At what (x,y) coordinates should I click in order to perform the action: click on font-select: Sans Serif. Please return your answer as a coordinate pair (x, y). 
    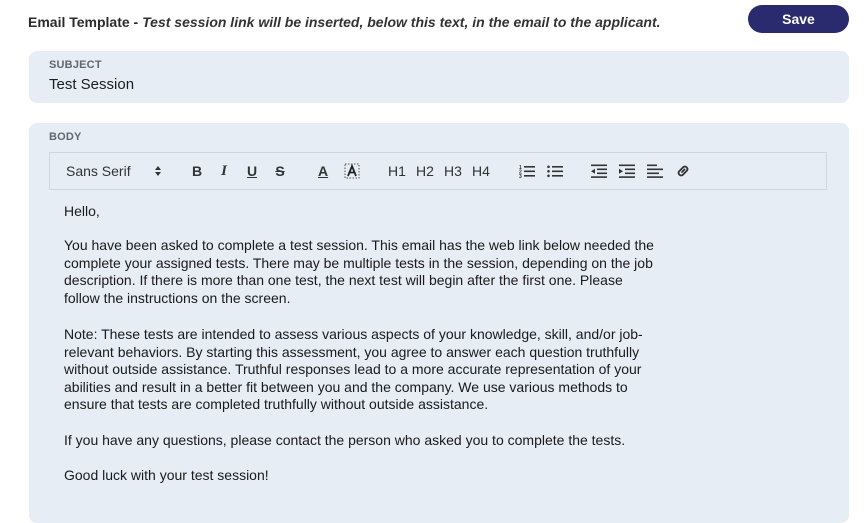
    Looking at the image, I should click on (113, 171).